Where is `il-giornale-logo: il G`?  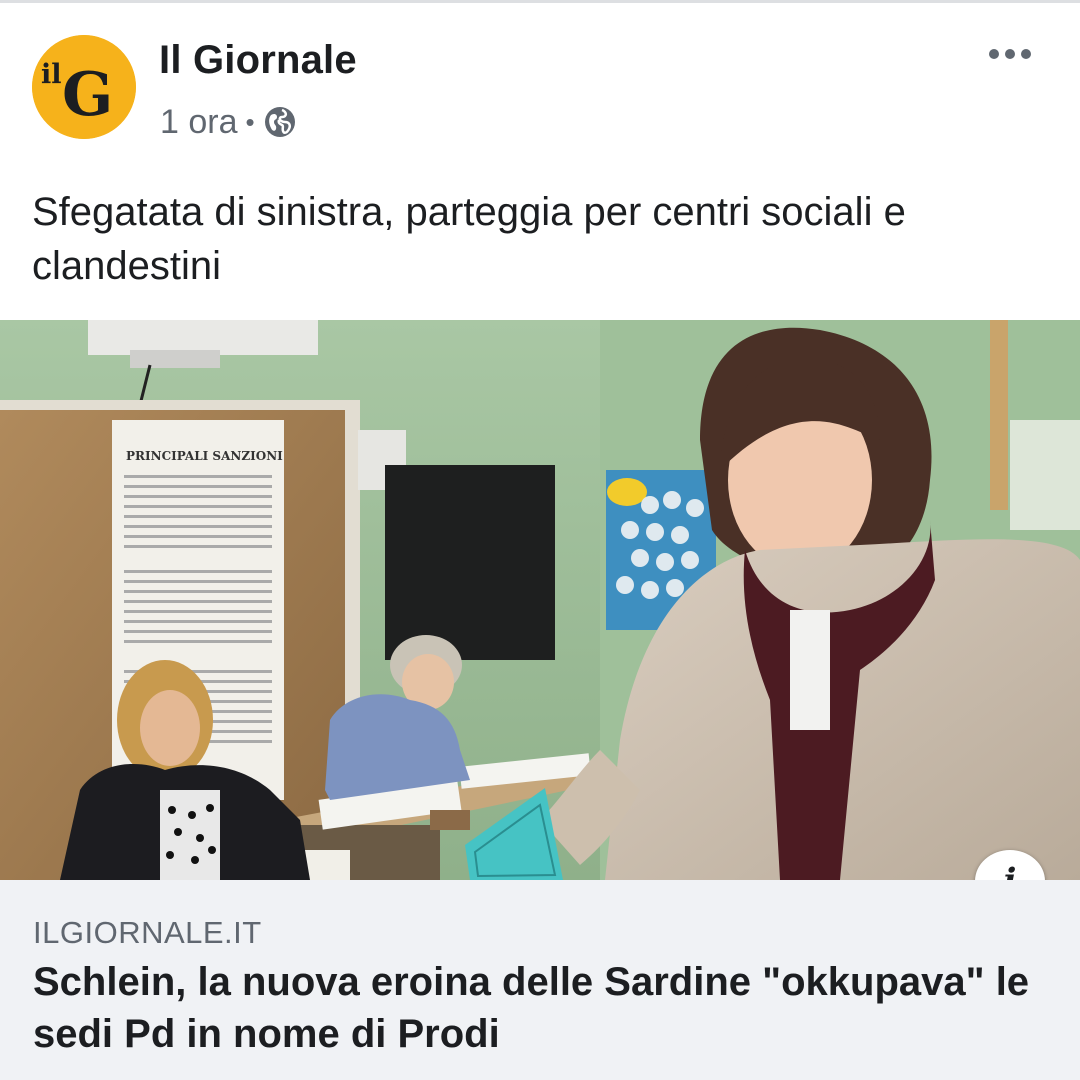 il-giornale-logo: il G is located at coordinates (84, 87).